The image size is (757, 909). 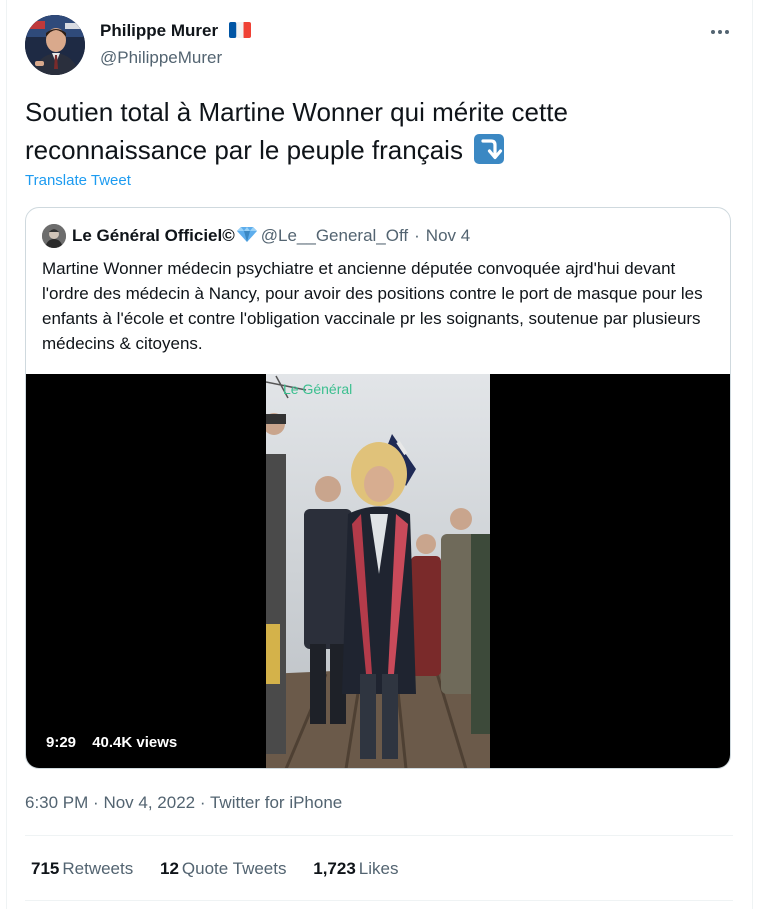 What do you see at coordinates (379, 835) in the screenshot?
I see `divider` at bounding box center [379, 835].